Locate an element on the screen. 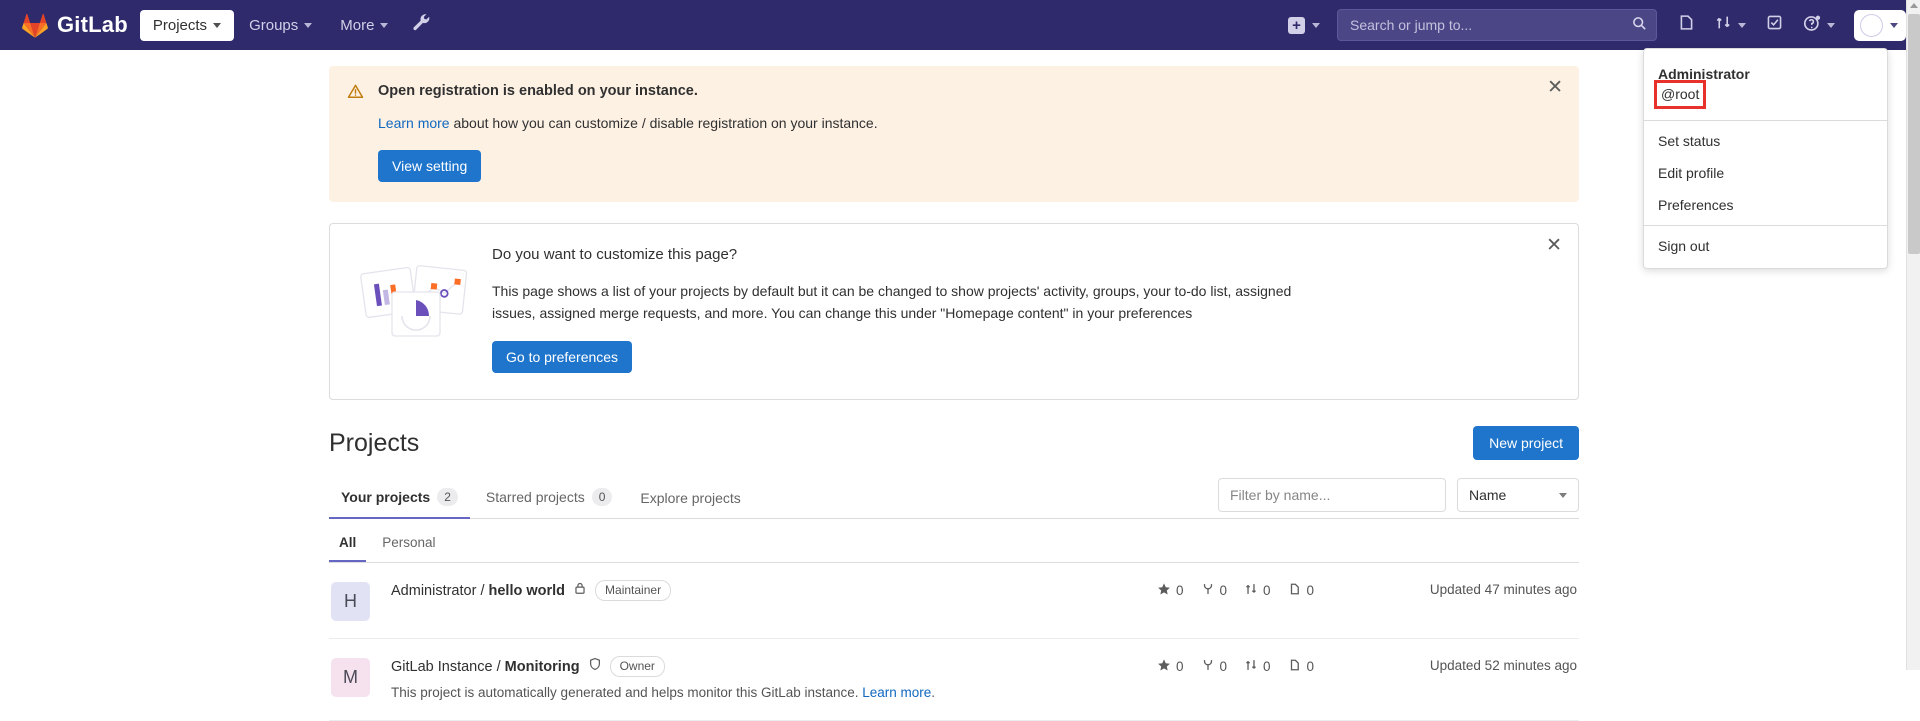  tab-your-projects: Your projects 2 is located at coordinates (399, 498).